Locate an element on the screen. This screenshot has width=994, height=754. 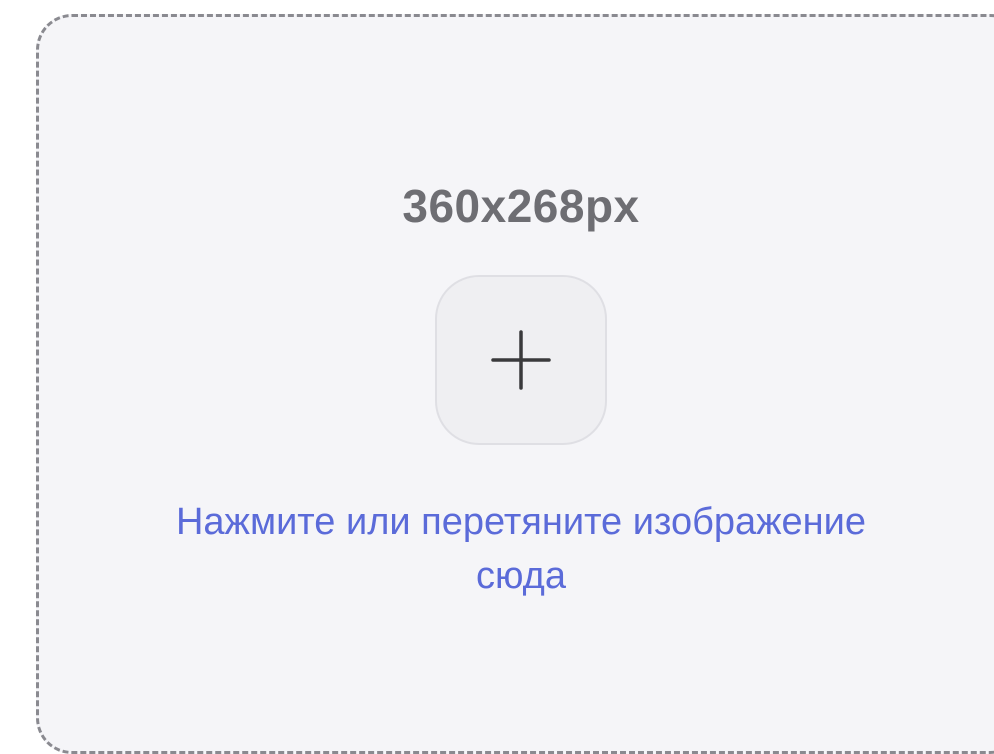
upload-hint: Нажмите или перетяните изображение сюда is located at coordinates (516, 549).